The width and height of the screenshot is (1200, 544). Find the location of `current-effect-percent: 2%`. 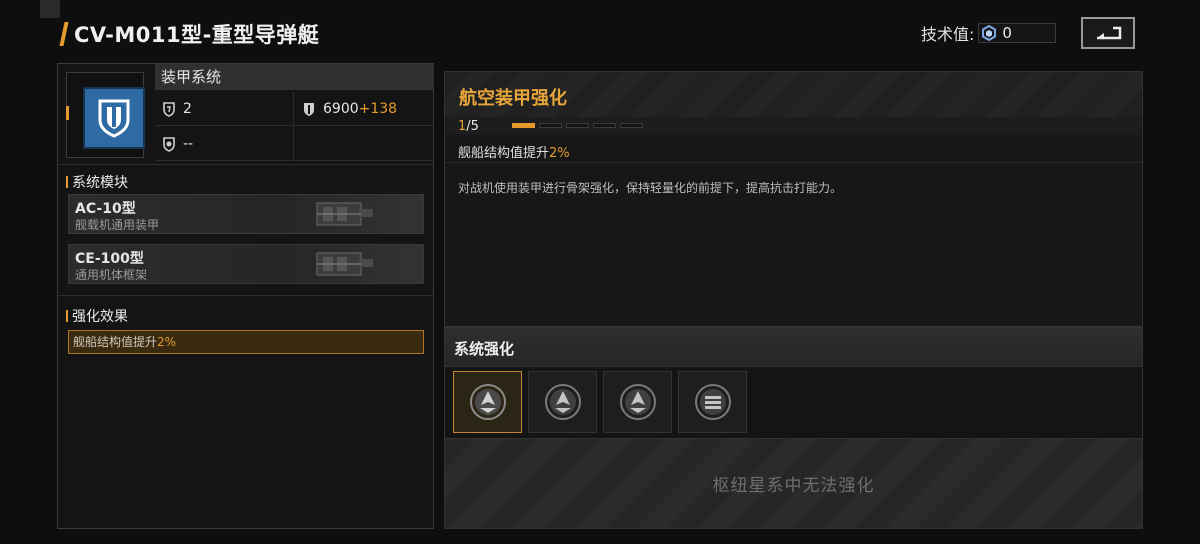

current-effect-percent: 2% is located at coordinates (559, 153).